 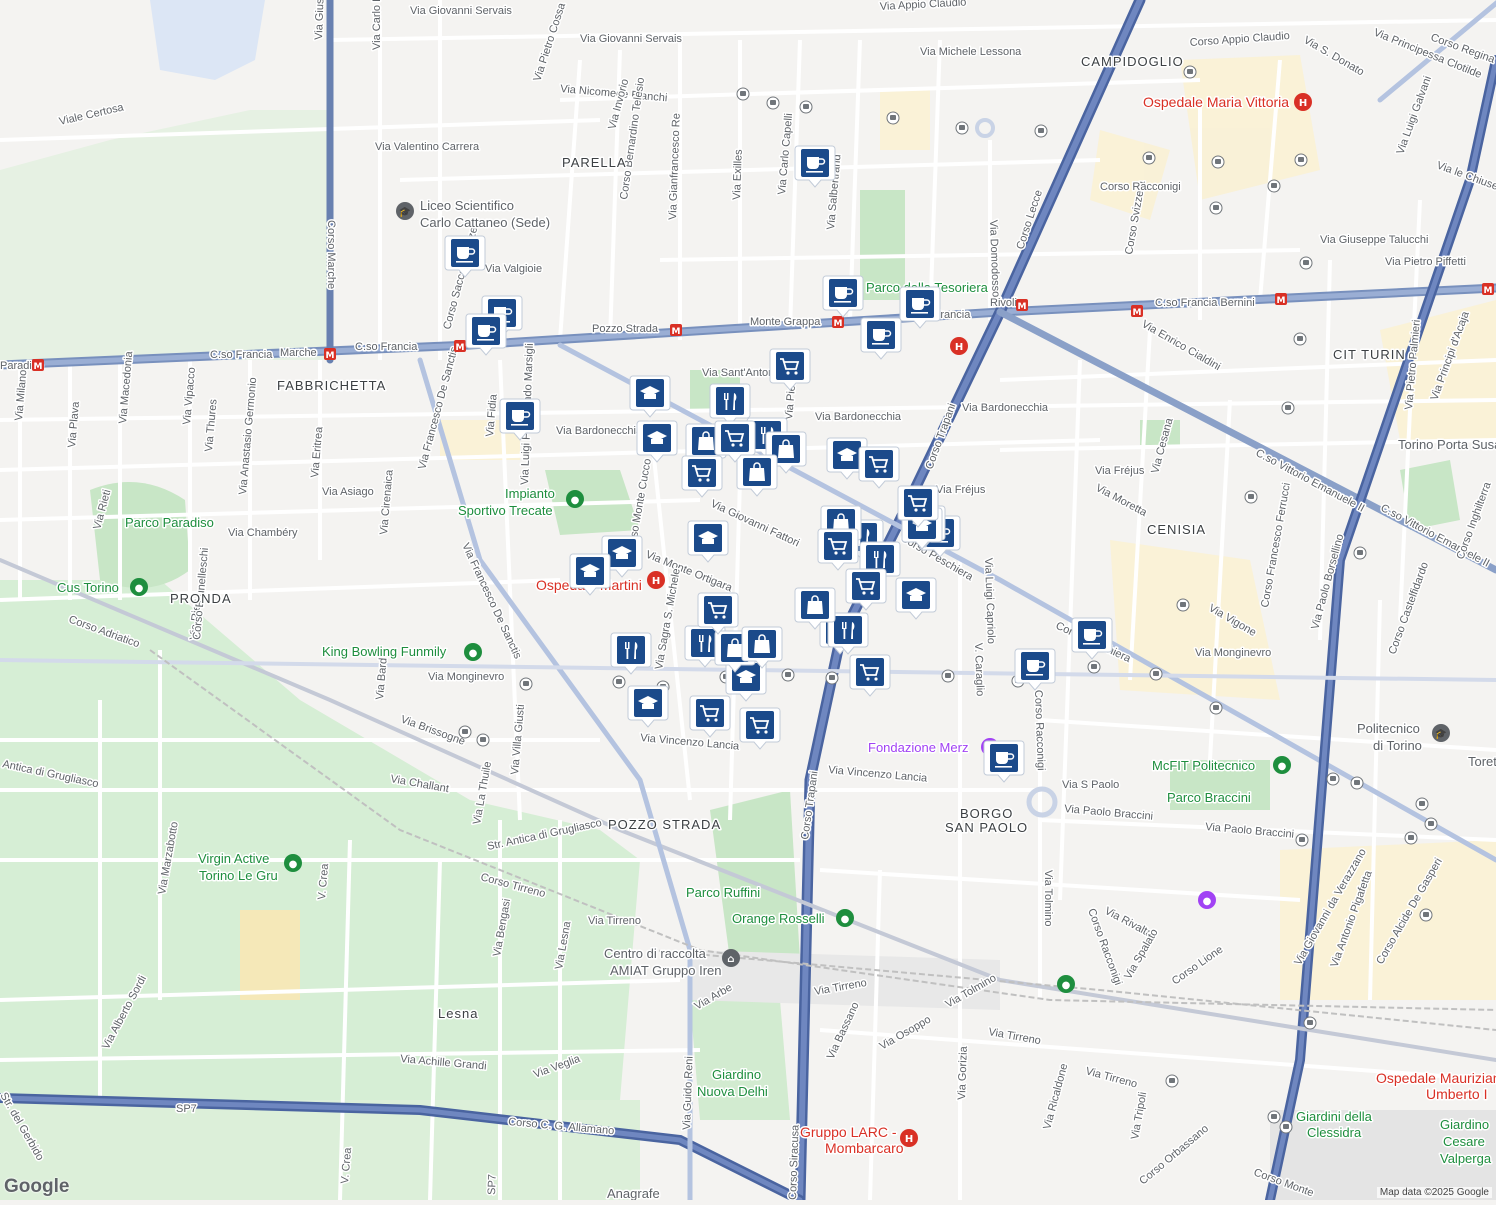 I want to click on poi-label-fondazione-merz: Fondazione Merz, so click(x=918, y=748).